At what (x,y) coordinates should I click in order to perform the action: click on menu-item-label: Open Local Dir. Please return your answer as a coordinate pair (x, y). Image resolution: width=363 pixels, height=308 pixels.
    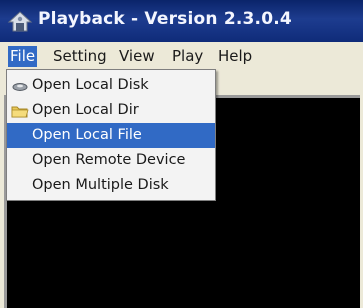
    Looking at the image, I should click on (85, 110).